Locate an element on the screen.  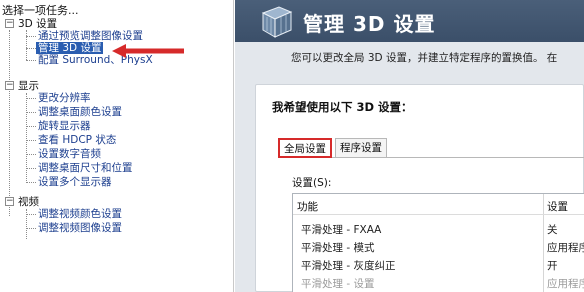
page-banner: 管理 3D 设置 is located at coordinates (409, 21).